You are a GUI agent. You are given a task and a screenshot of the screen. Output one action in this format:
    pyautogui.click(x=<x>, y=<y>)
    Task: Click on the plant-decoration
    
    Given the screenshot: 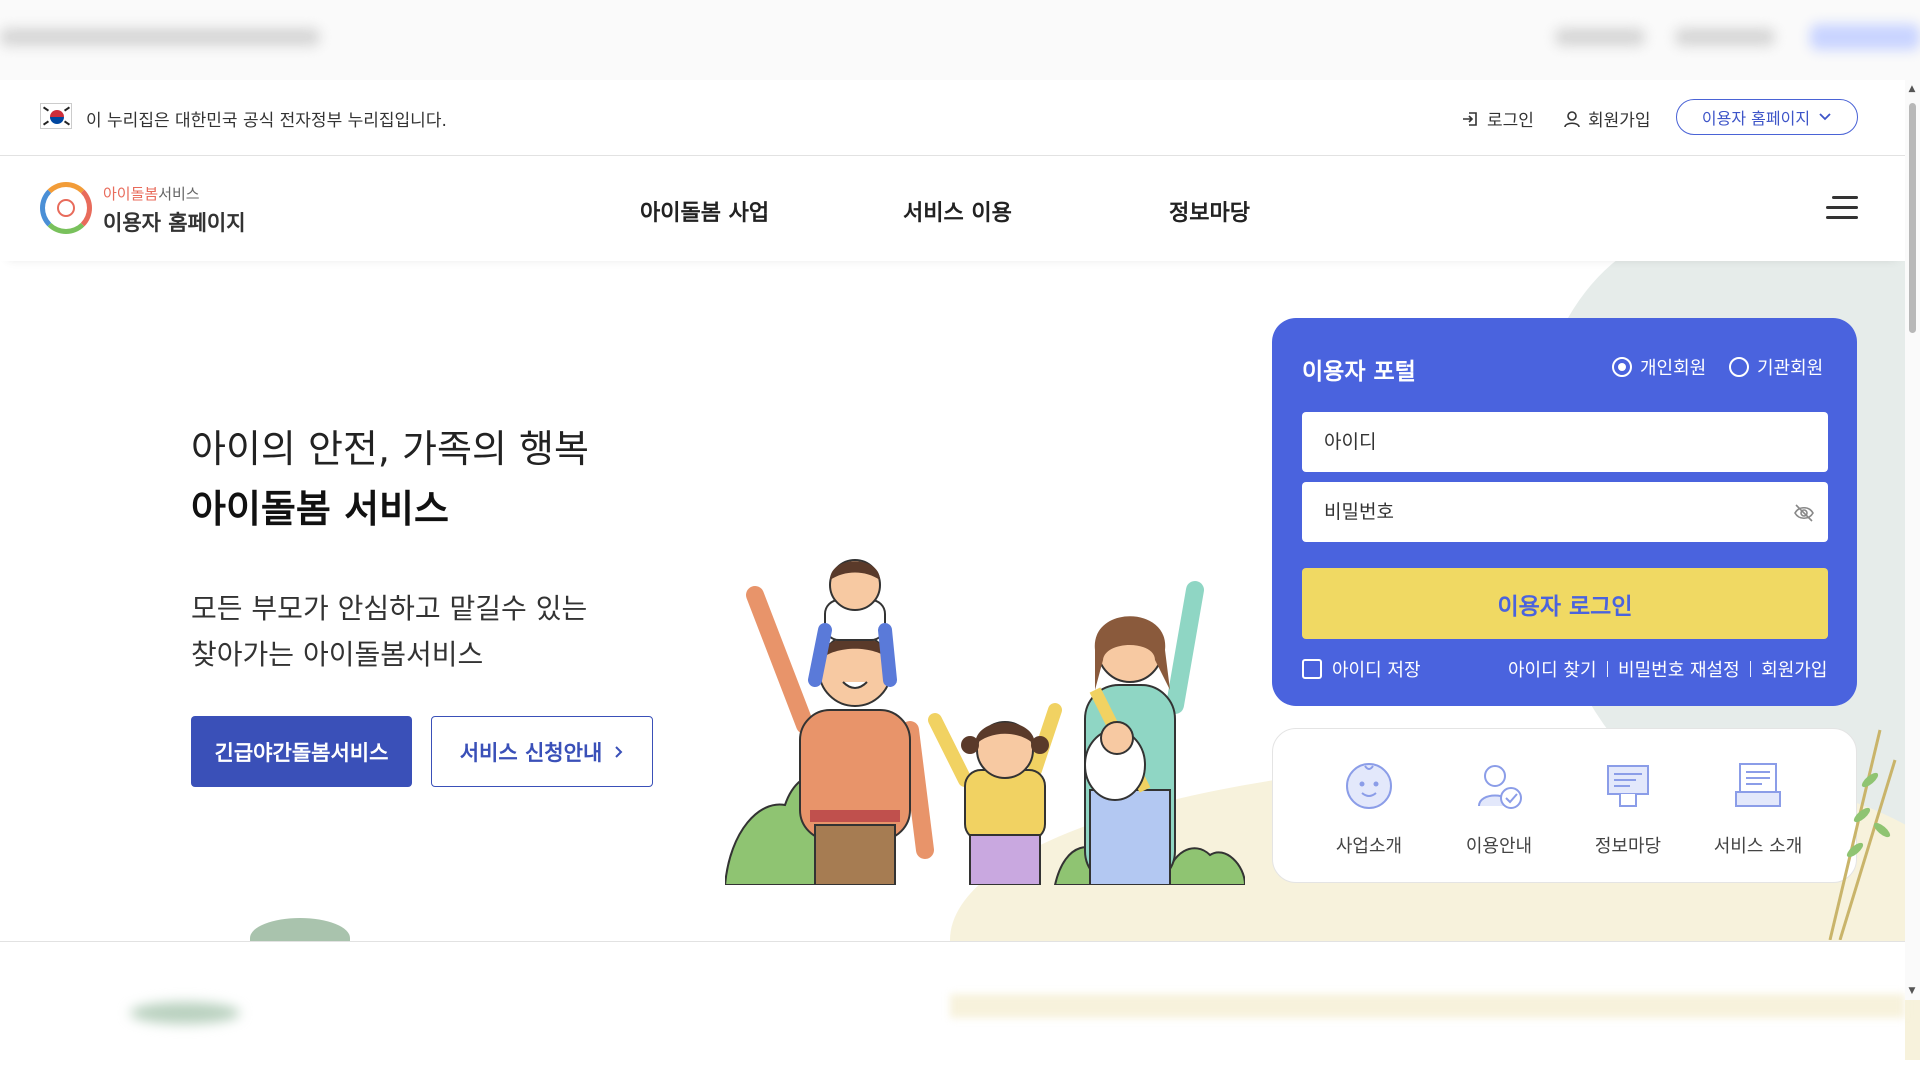 What is the action you would take?
    pyautogui.click(x=1862, y=834)
    